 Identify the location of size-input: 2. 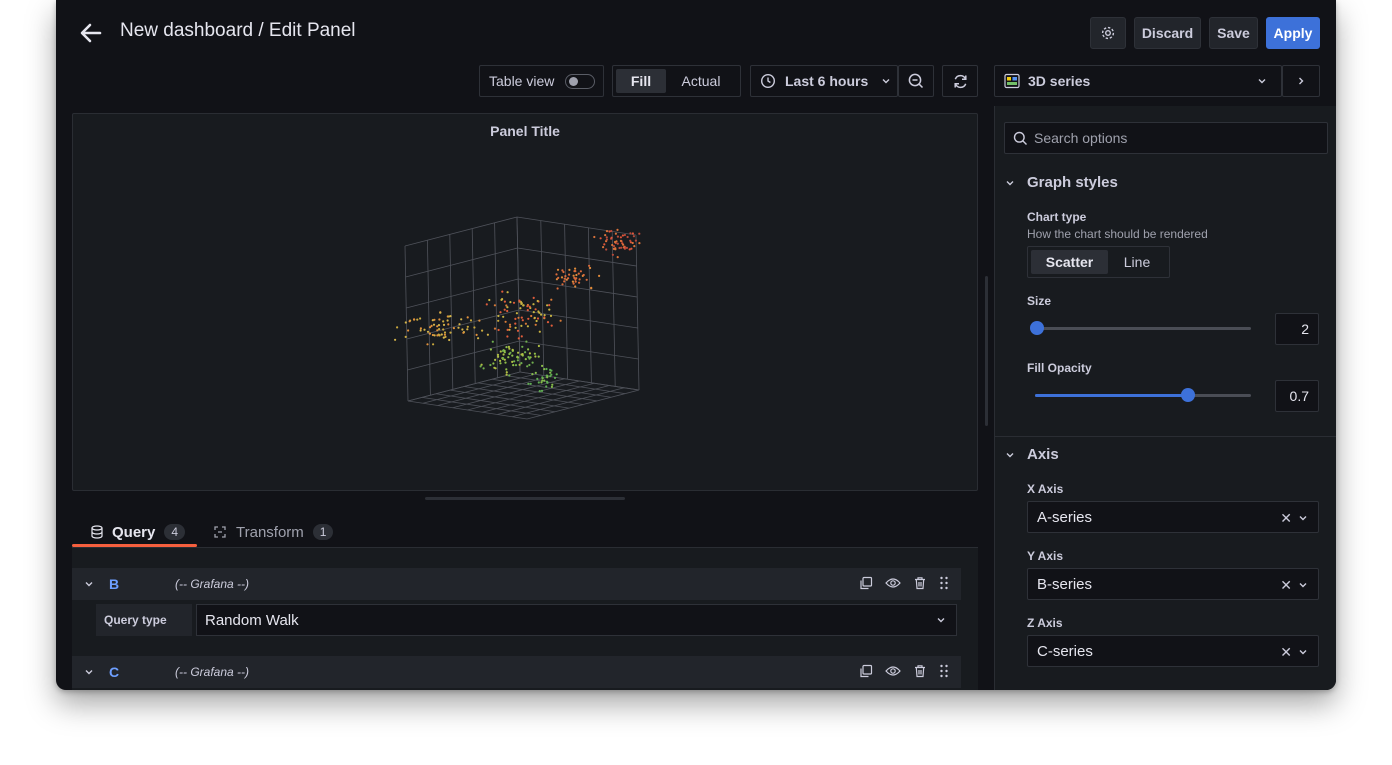
(1297, 329).